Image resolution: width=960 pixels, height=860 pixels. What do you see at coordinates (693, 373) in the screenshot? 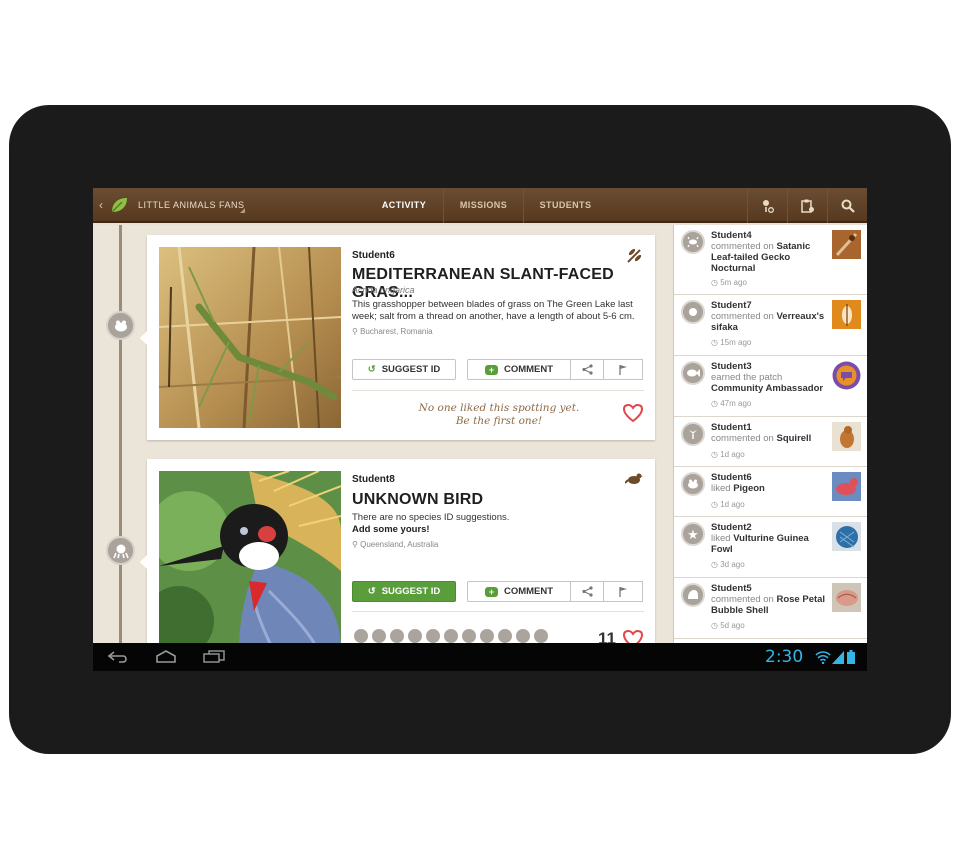
I see `fish-category-icon` at bounding box center [693, 373].